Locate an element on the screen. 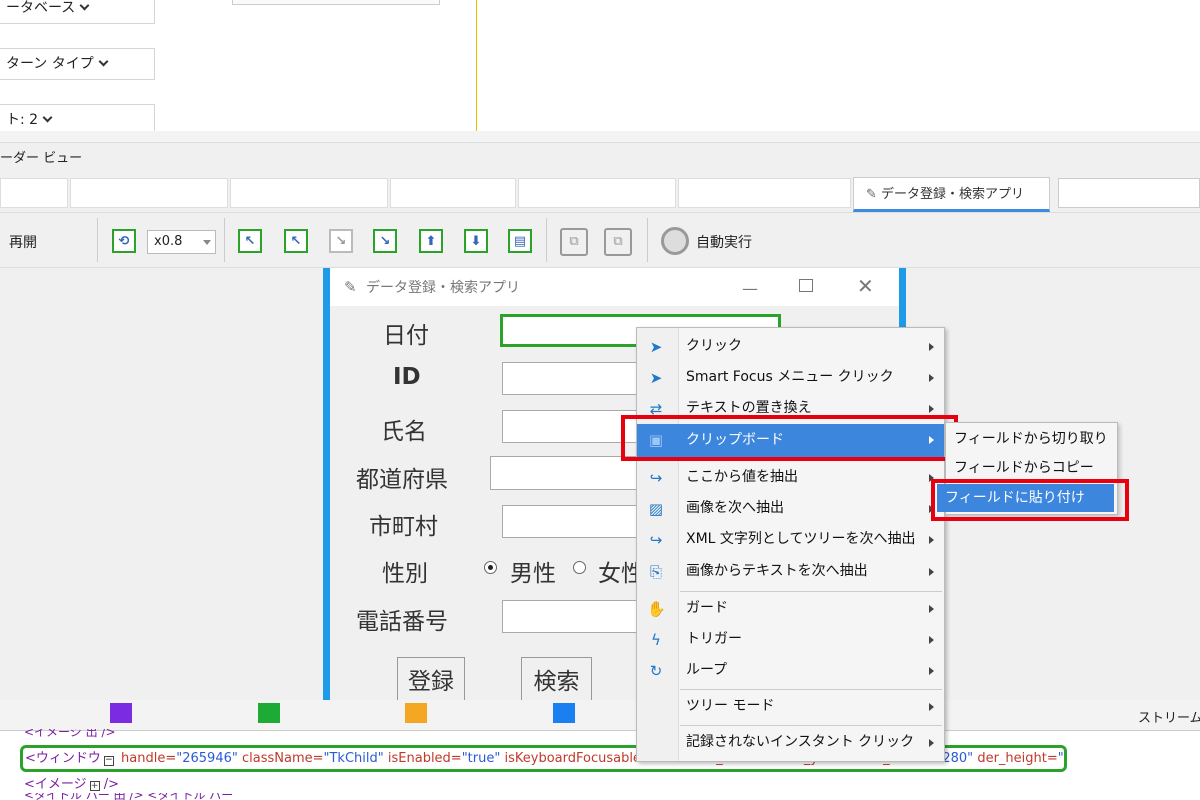 This screenshot has height=800, width=1200. lightning-icon: ϟ is located at coordinates (656, 640).